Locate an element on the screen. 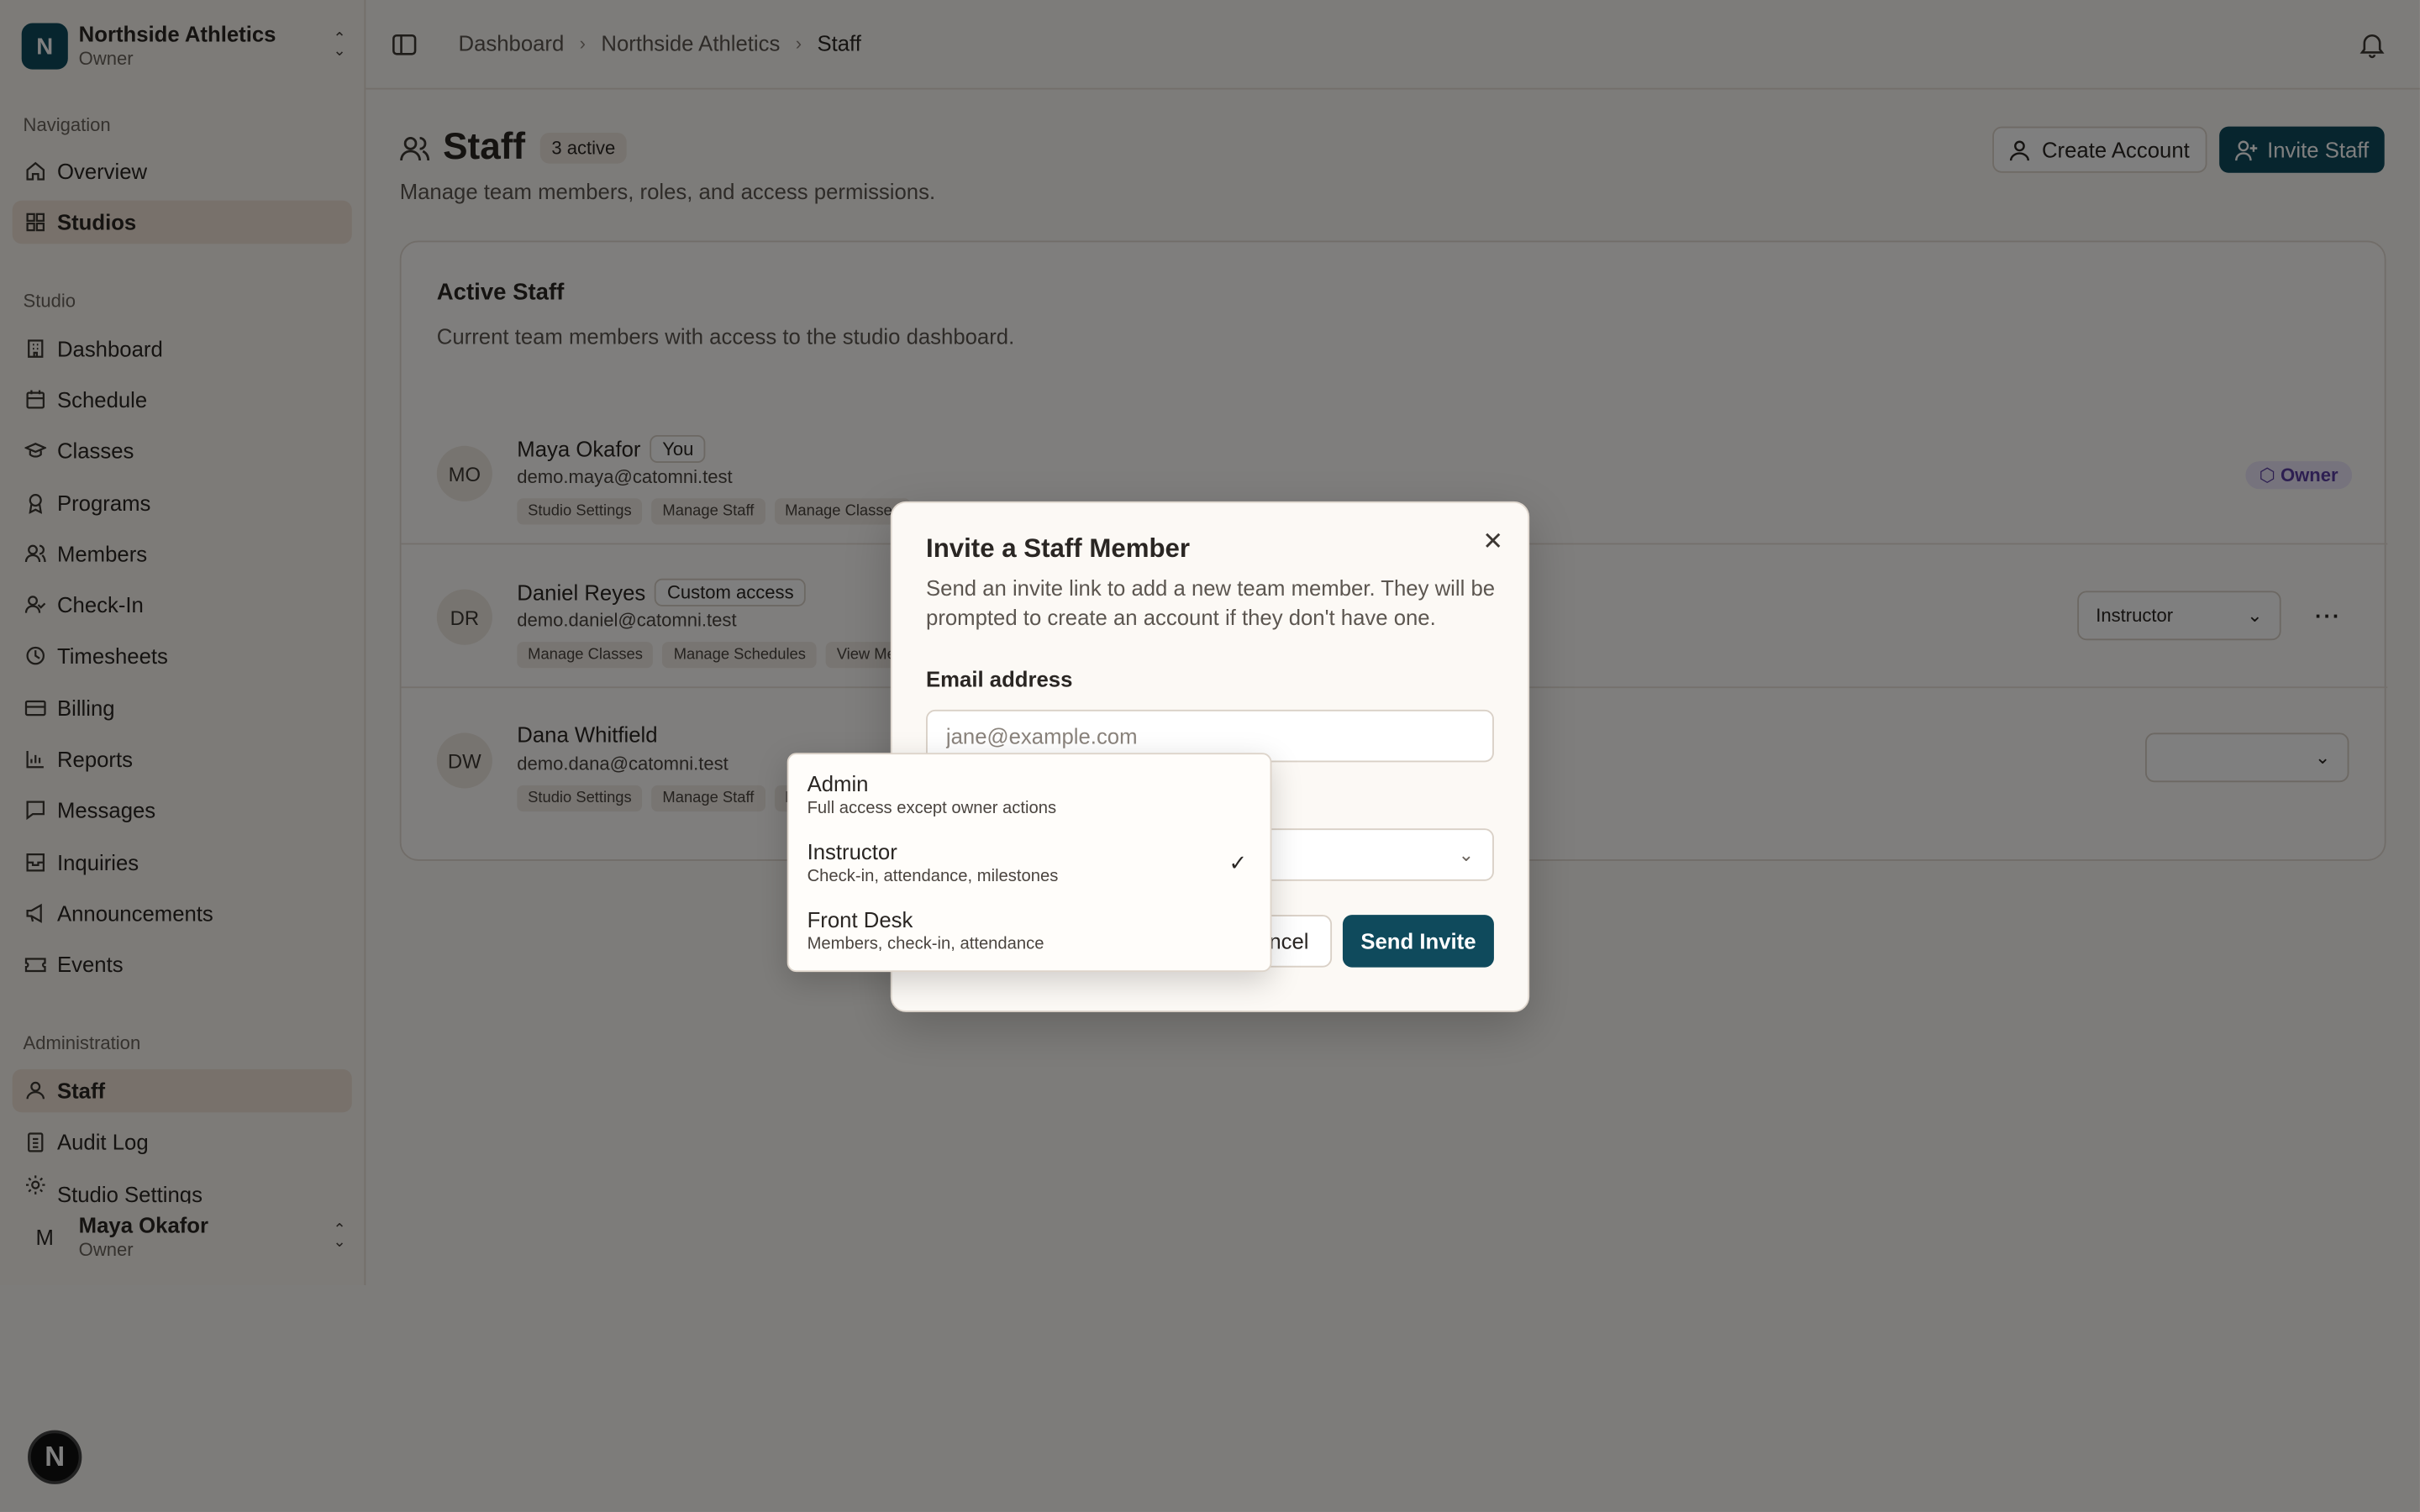 The image size is (2420, 1512). option-description: Check-in, attendance, milestones is located at coordinates (933, 876).